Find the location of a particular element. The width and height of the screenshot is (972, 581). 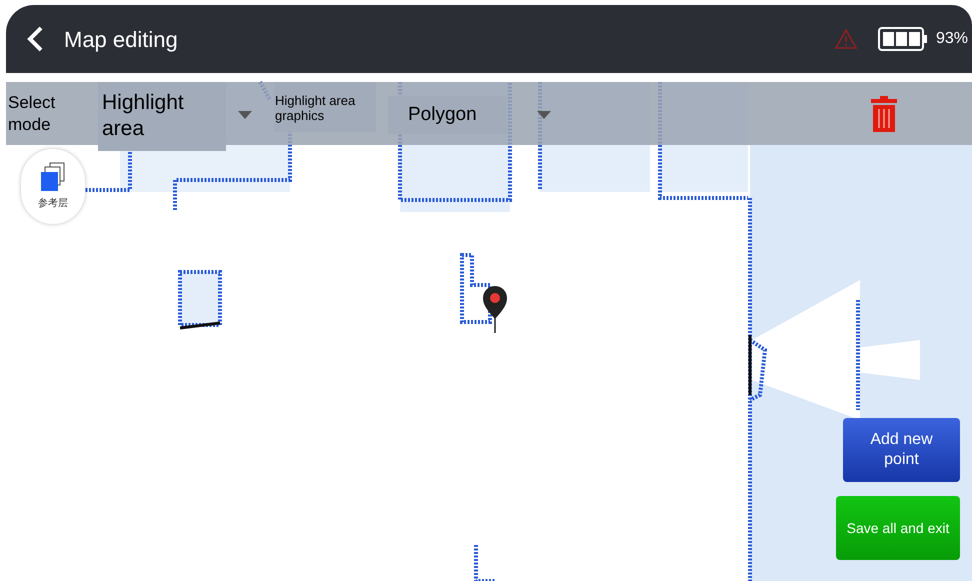

reference-layer-button: 参考层 is located at coordinates (53, 186).